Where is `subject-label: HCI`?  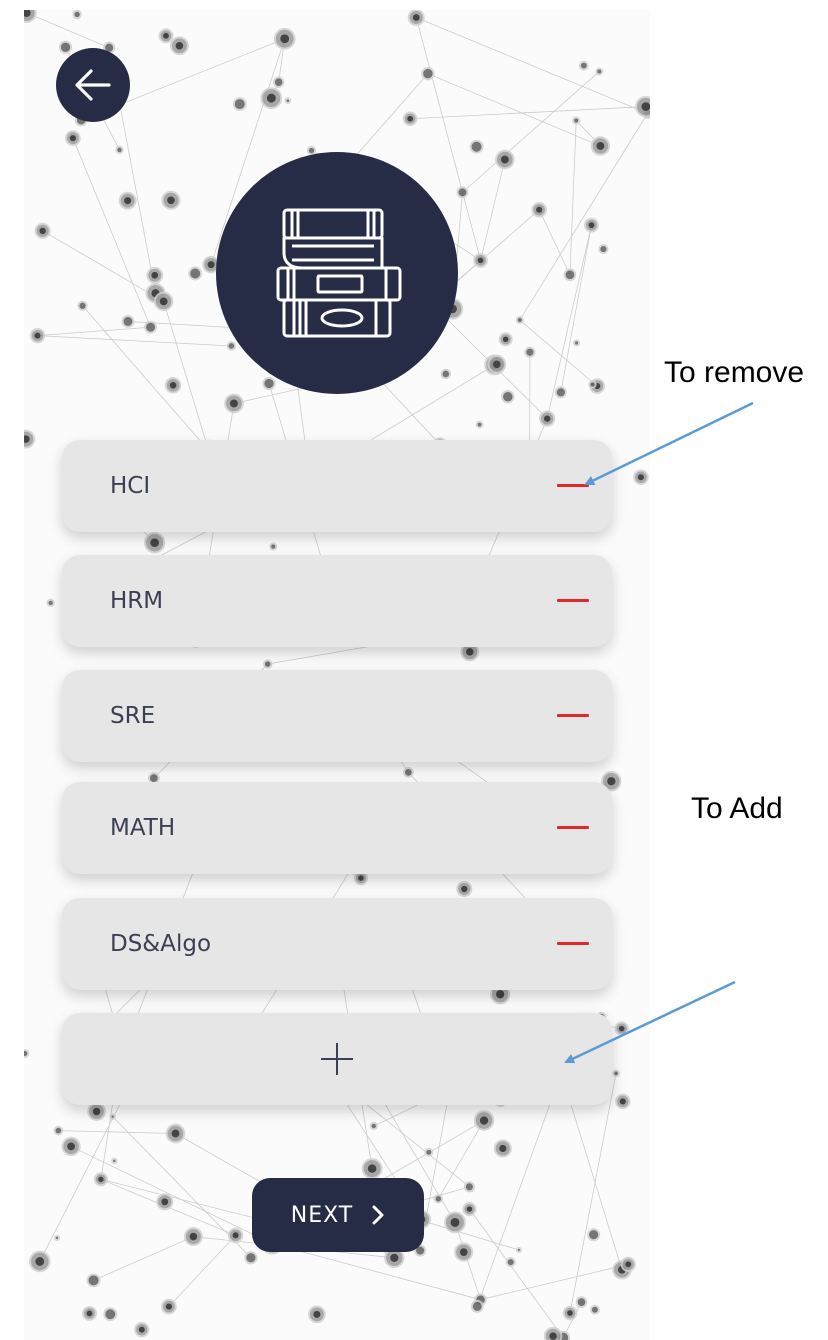 subject-label: HCI is located at coordinates (130, 486).